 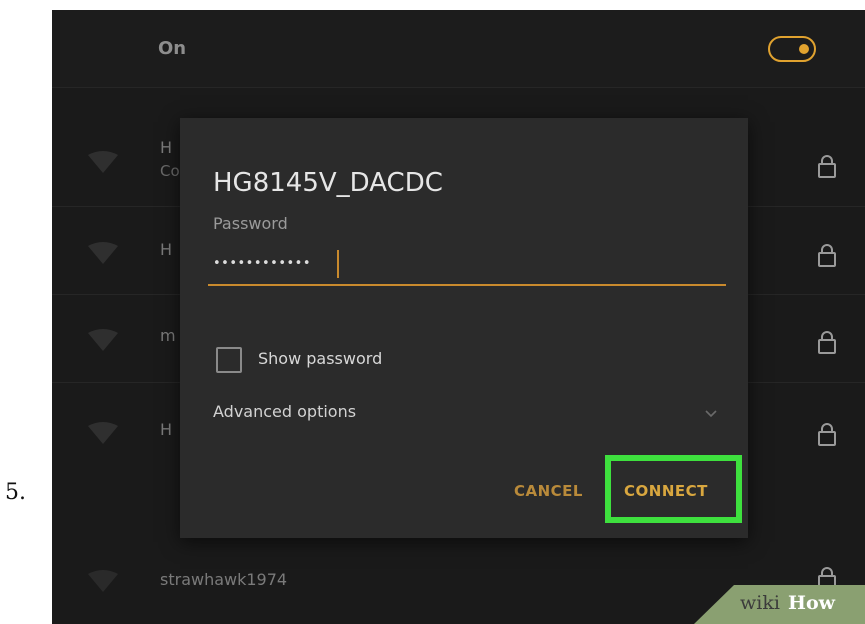 I want to click on divider, so click(x=458, y=87).